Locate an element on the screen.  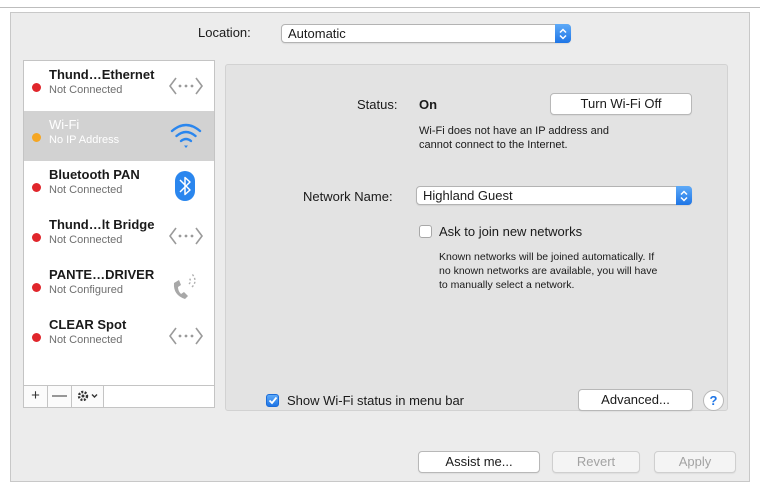
location-popup: Automatic is located at coordinates (426, 33).